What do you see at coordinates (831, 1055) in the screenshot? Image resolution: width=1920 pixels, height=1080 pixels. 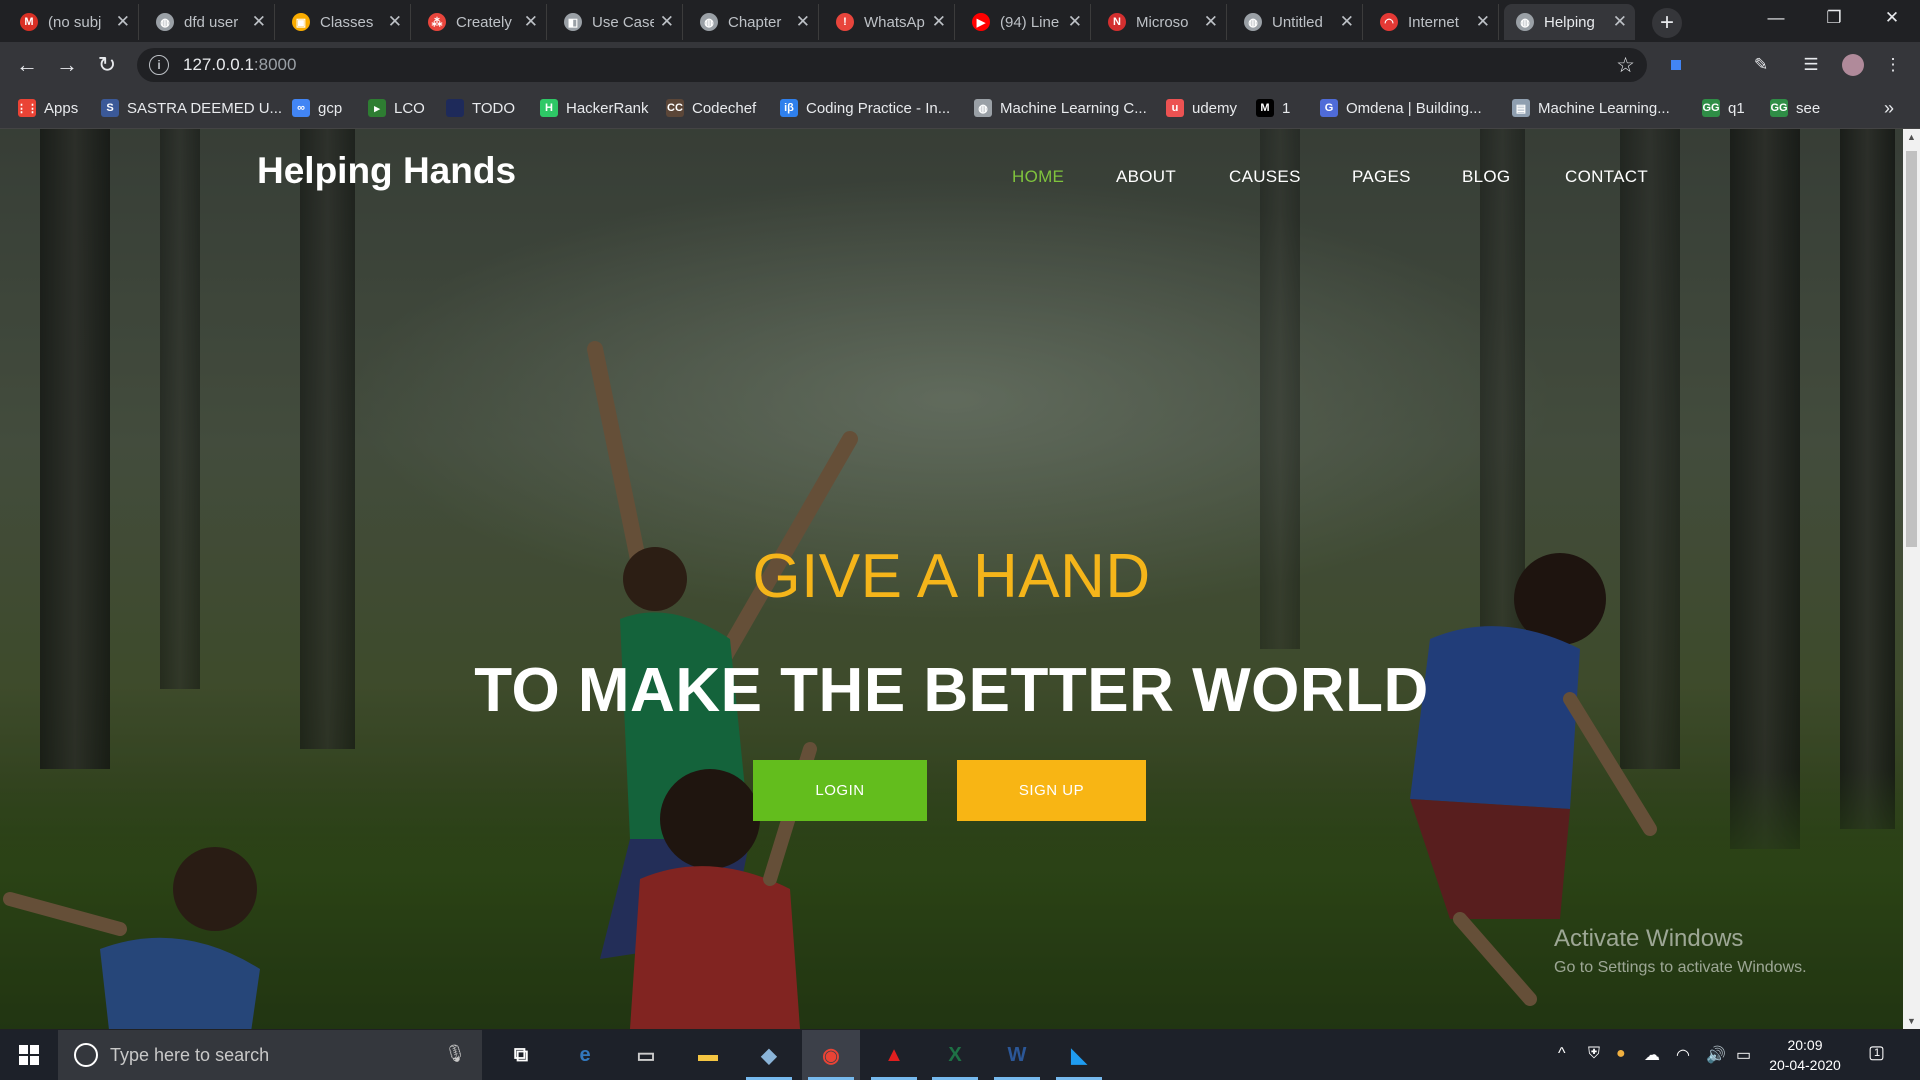 I see `chrome-icon: ◉` at bounding box center [831, 1055].